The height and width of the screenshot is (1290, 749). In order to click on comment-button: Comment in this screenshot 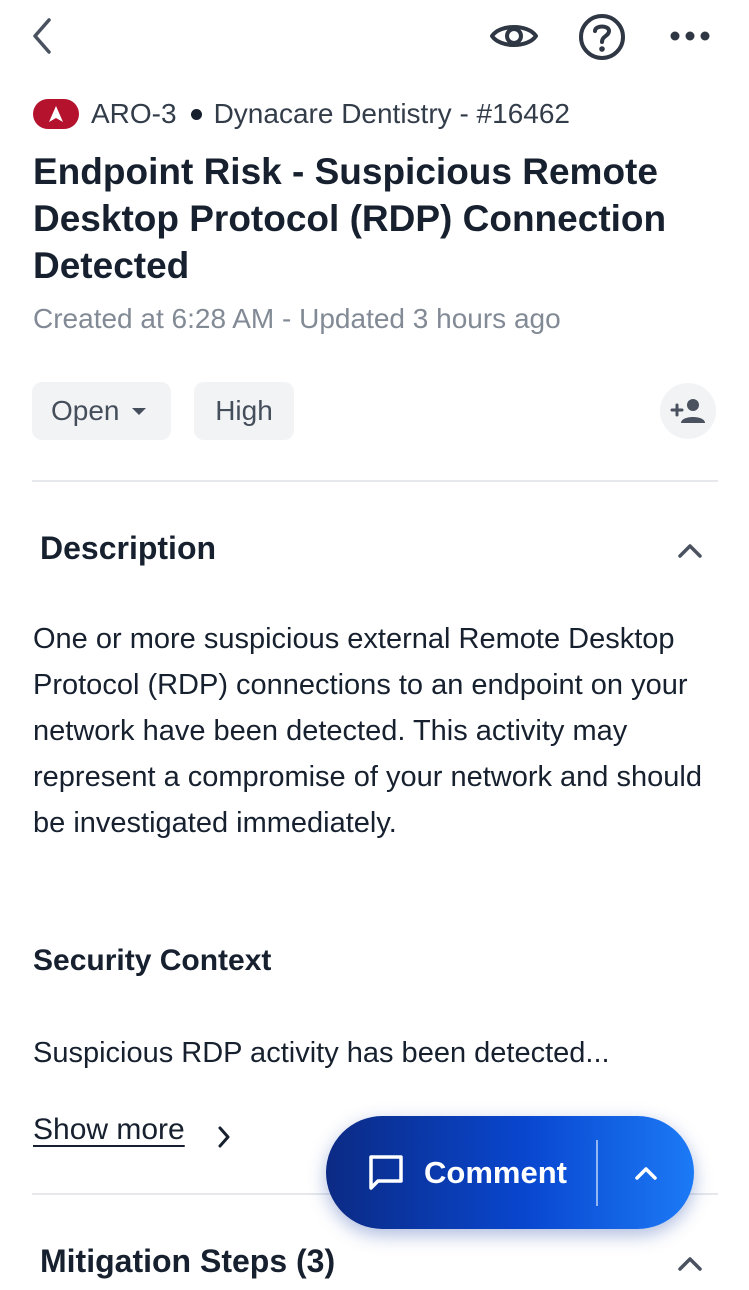, I will do `click(461, 1172)`.